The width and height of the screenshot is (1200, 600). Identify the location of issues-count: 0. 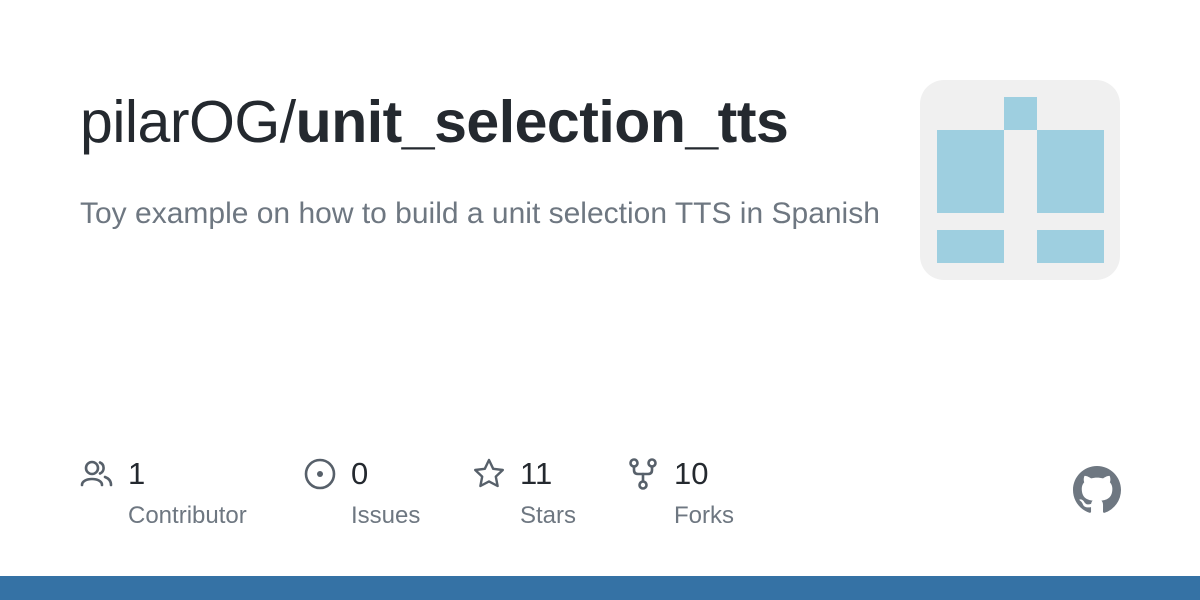
(360, 473).